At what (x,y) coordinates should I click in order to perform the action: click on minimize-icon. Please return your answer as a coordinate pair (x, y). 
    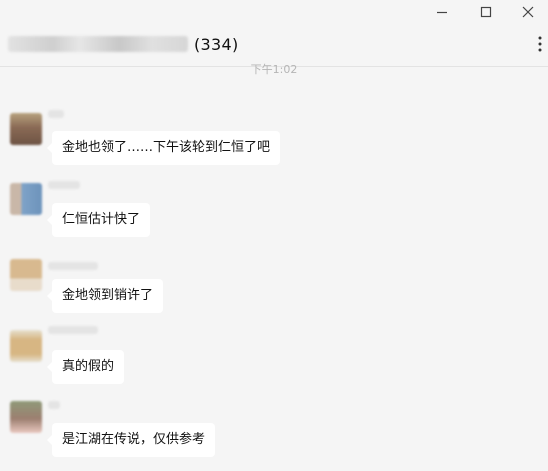
    Looking at the image, I should click on (442, 12).